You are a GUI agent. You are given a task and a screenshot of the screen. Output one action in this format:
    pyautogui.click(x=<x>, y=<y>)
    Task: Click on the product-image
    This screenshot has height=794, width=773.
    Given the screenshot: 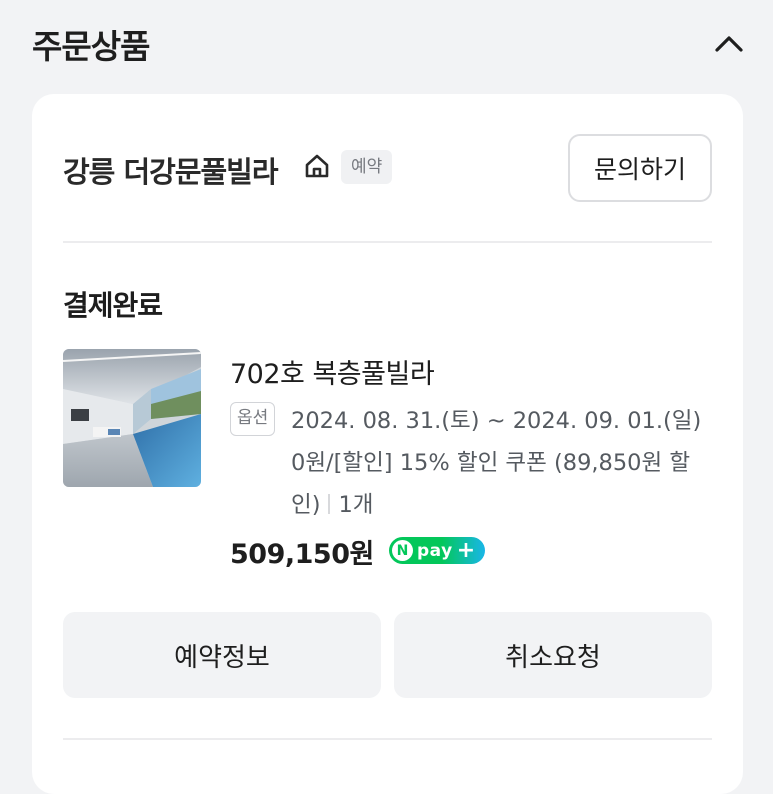 What is the action you would take?
    pyautogui.click(x=132, y=418)
    